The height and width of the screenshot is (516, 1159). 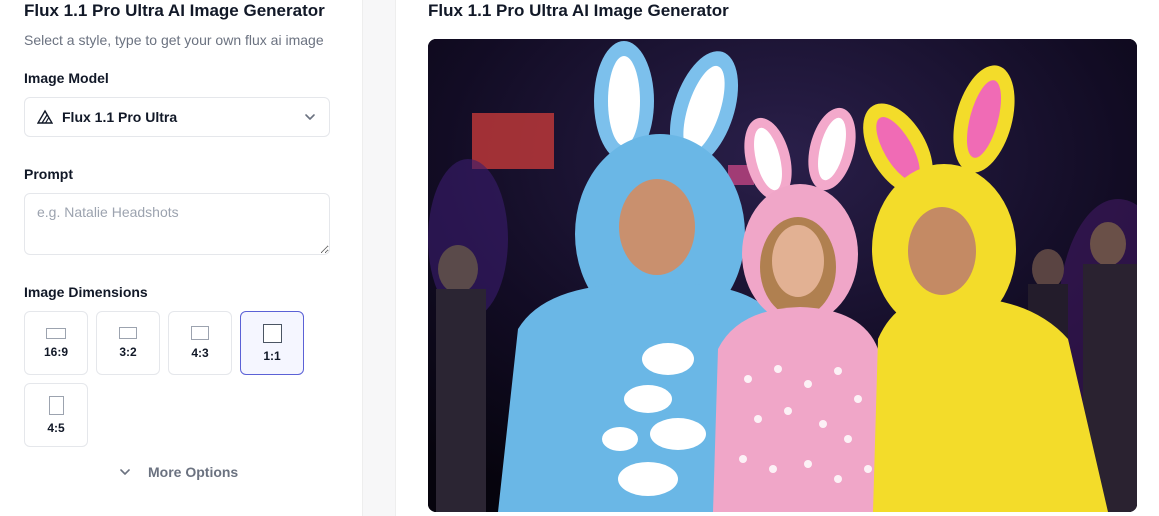 I want to click on dimension-label: 4:3, so click(x=200, y=353).